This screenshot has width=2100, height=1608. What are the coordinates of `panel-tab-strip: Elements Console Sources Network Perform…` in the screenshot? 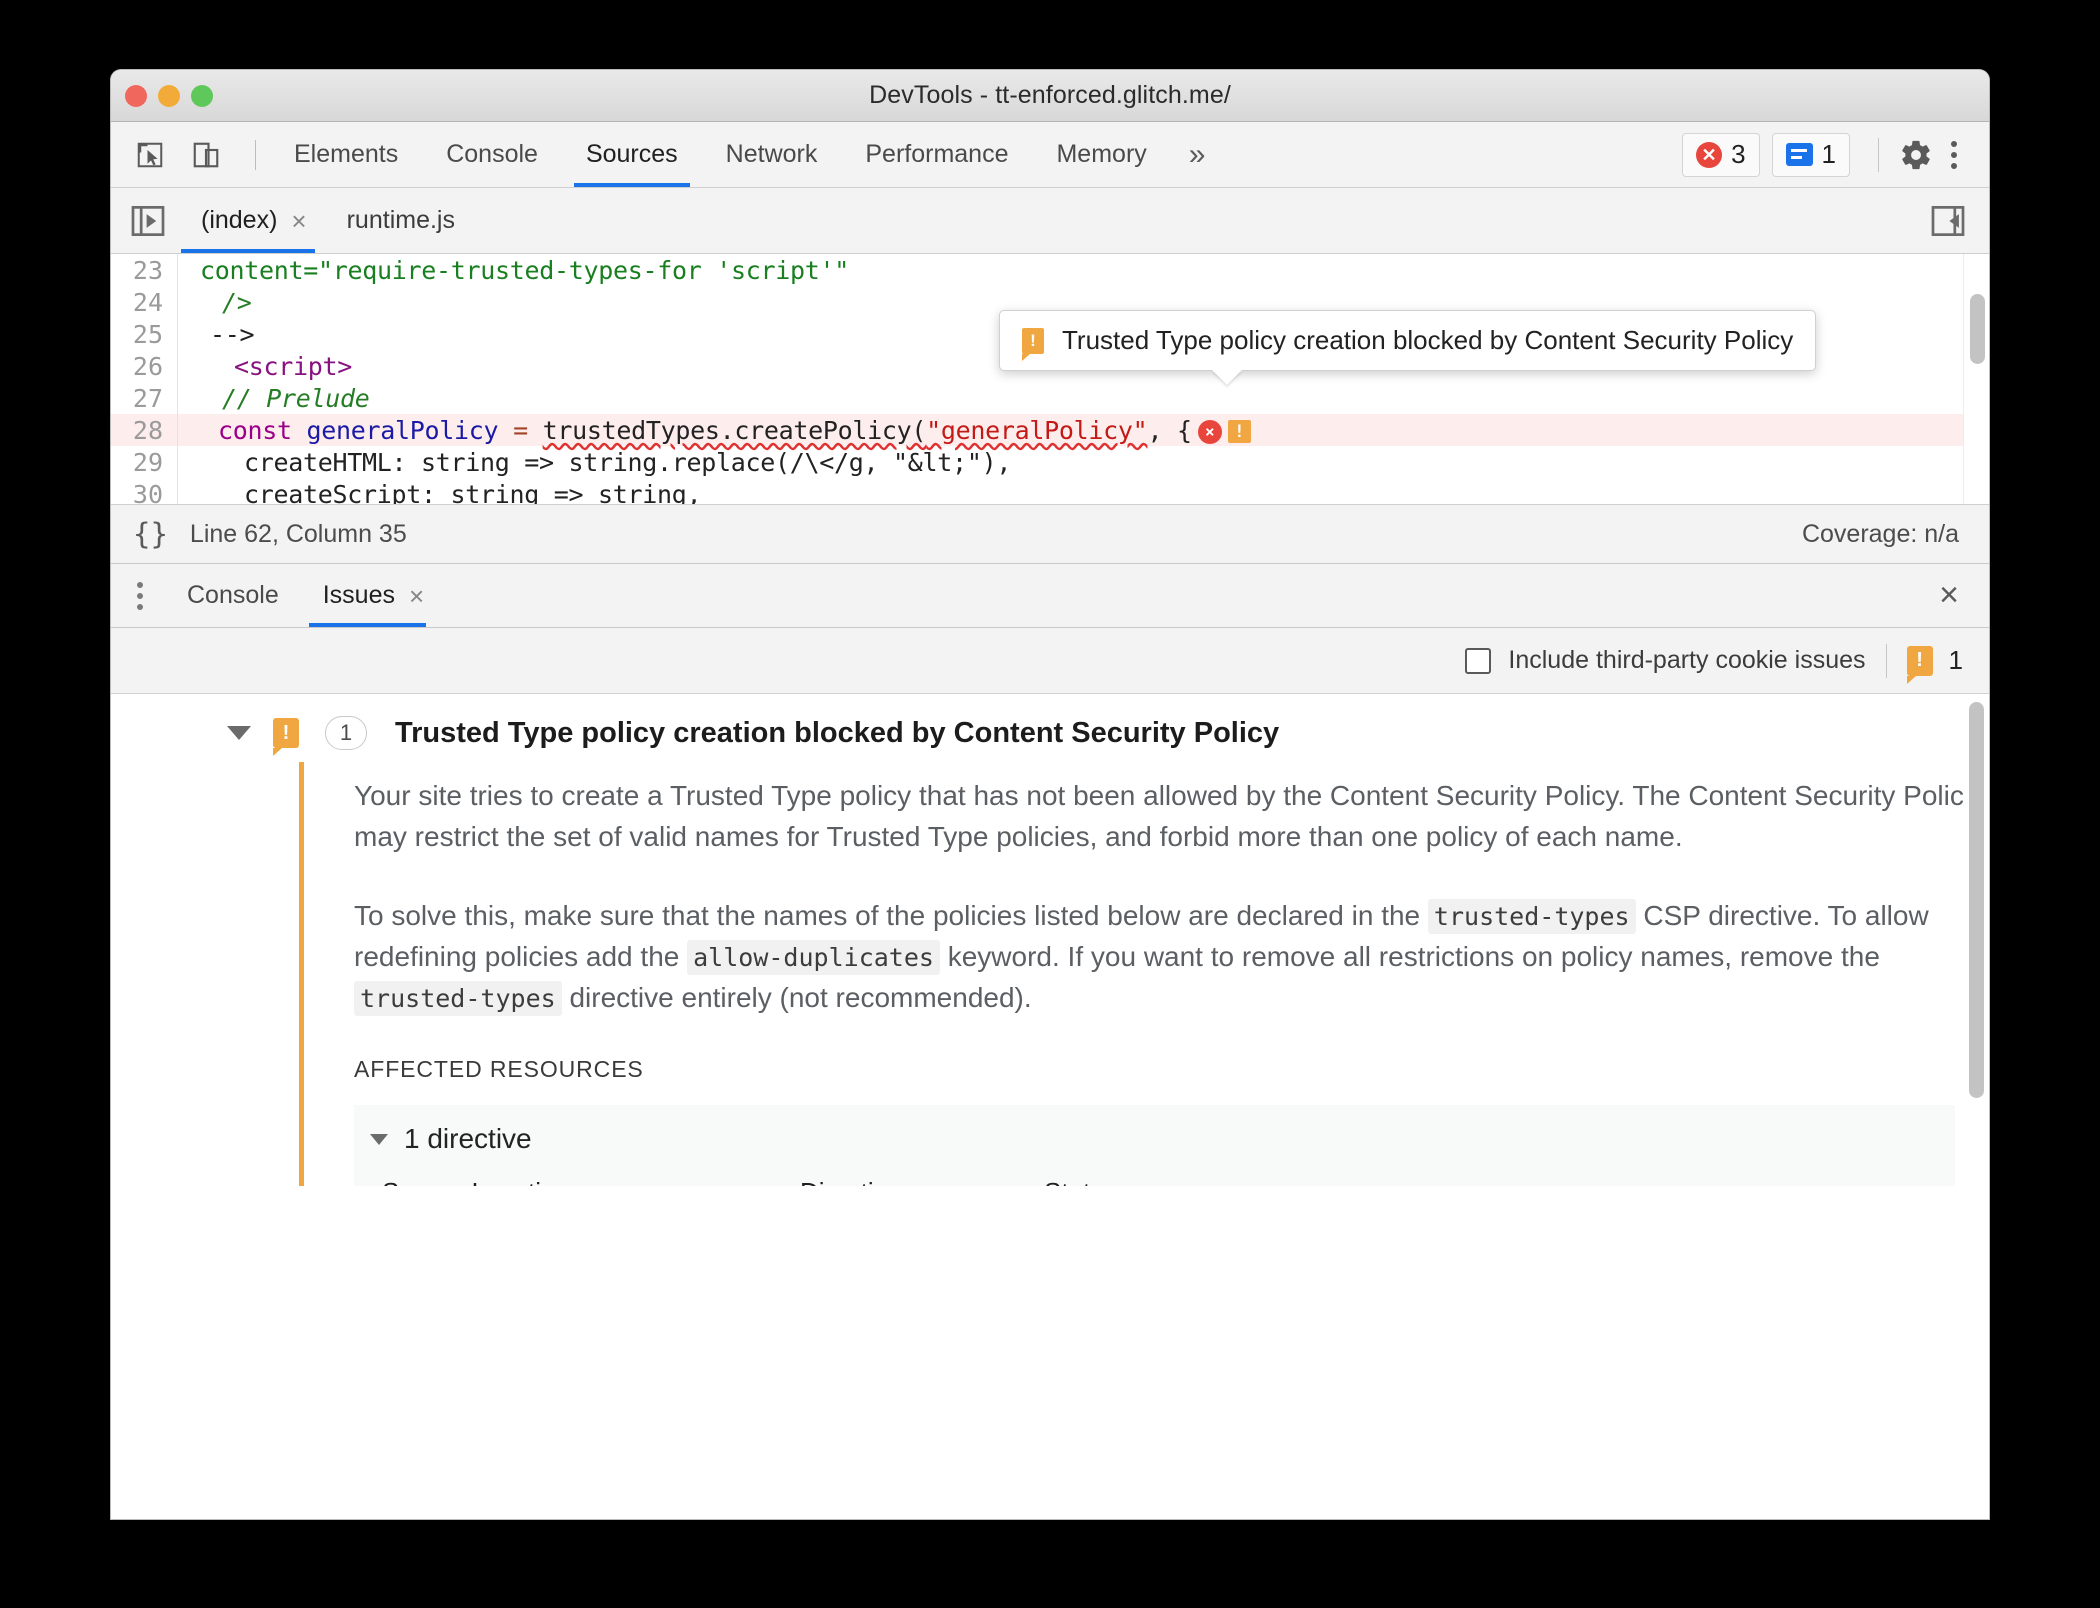 It's located at (746, 154).